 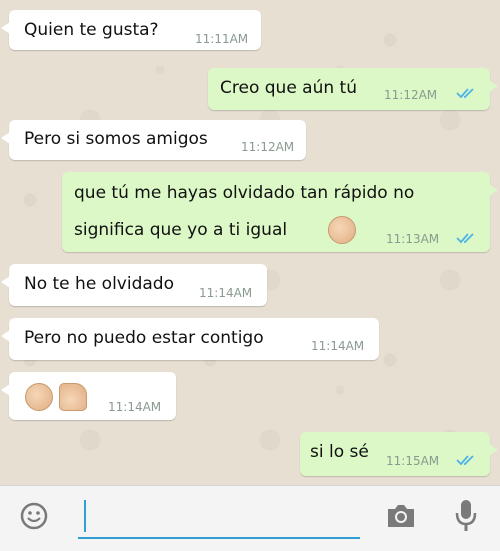 What do you see at coordinates (99, 284) in the screenshot?
I see `message-text: No te he olvidado` at bounding box center [99, 284].